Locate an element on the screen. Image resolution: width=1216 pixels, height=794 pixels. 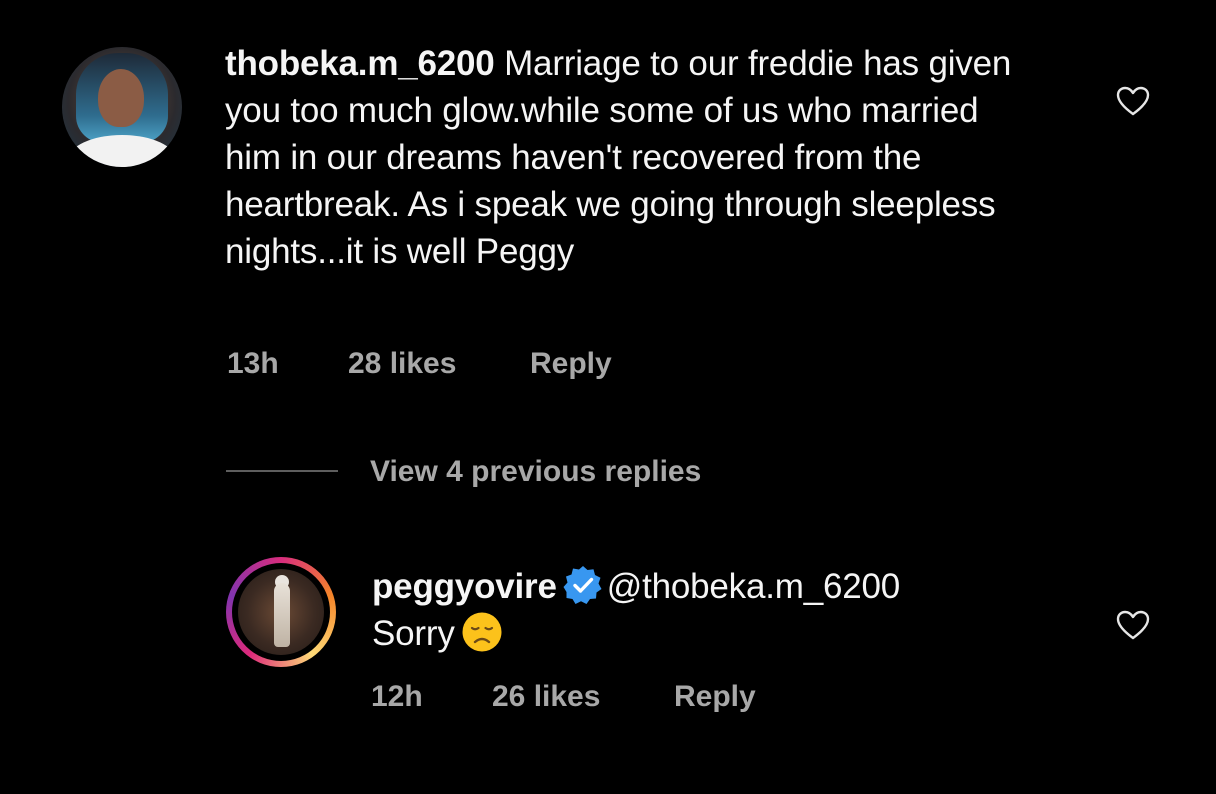
commenter-avatar is located at coordinates (122, 107).